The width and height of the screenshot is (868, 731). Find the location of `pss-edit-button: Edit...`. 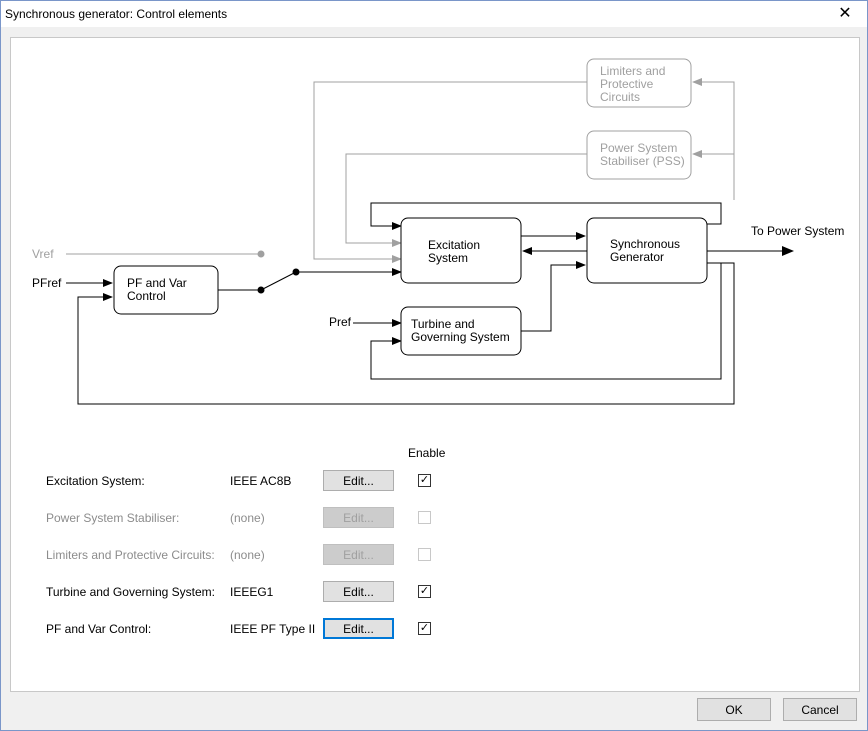

pss-edit-button: Edit... is located at coordinates (358, 517).